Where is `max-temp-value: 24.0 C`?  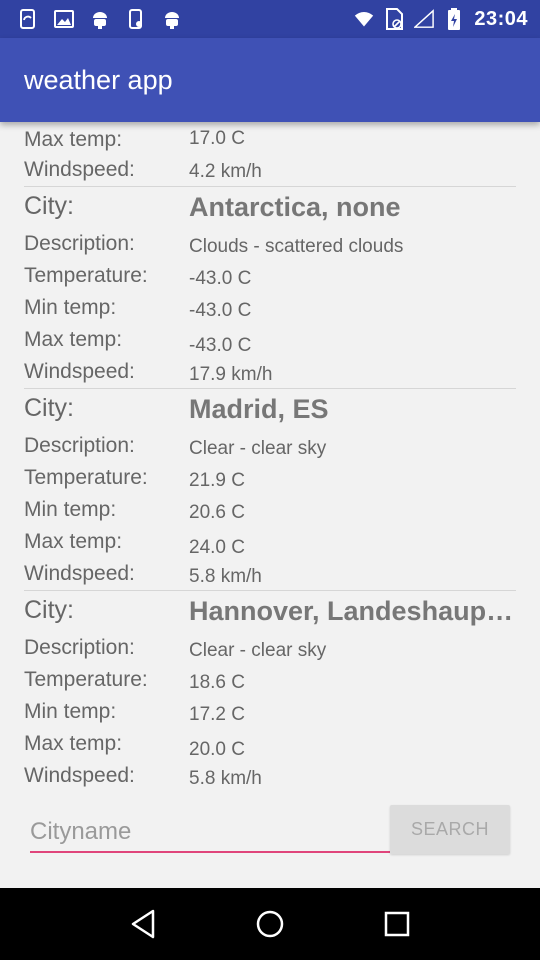 max-temp-value: 24.0 C is located at coordinates (217, 547).